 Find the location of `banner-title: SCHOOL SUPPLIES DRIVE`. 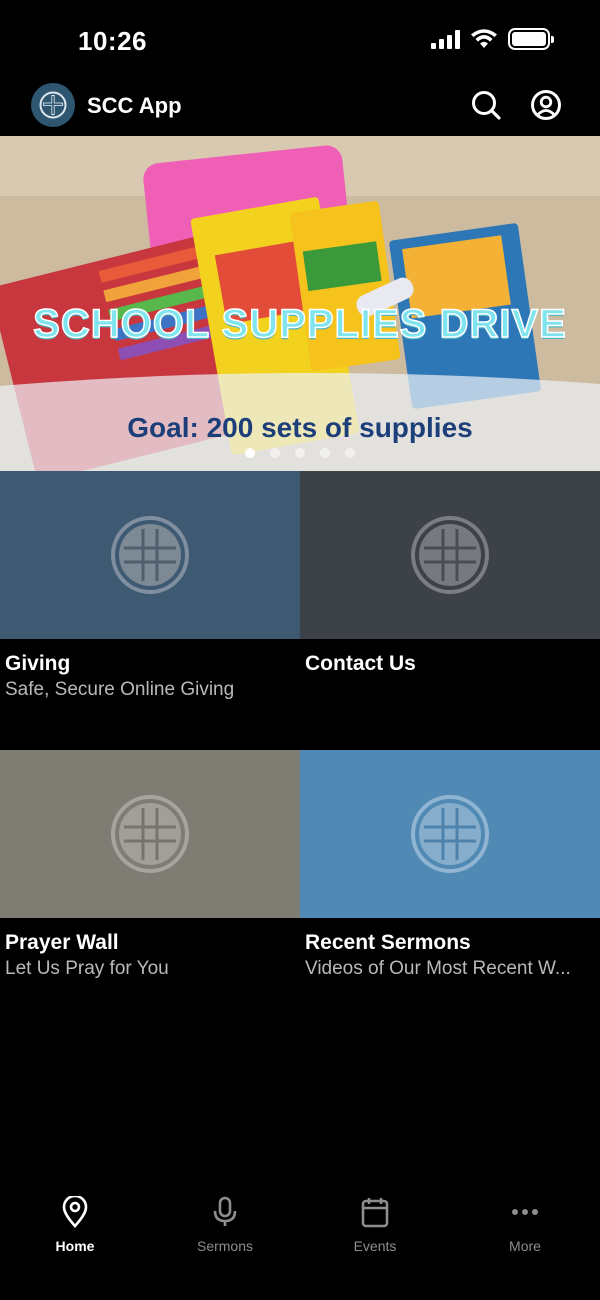

banner-title: SCHOOL SUPPLIES DRIVE is located at coordinates (299, 324).